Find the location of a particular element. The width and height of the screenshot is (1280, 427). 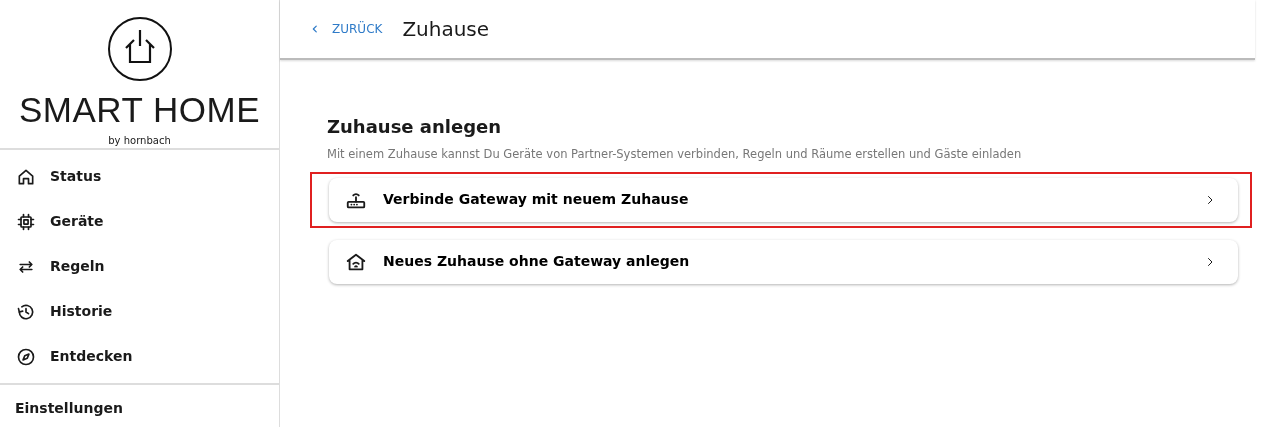

sidebar-item: Geräte is located at coordinates (77, 221).